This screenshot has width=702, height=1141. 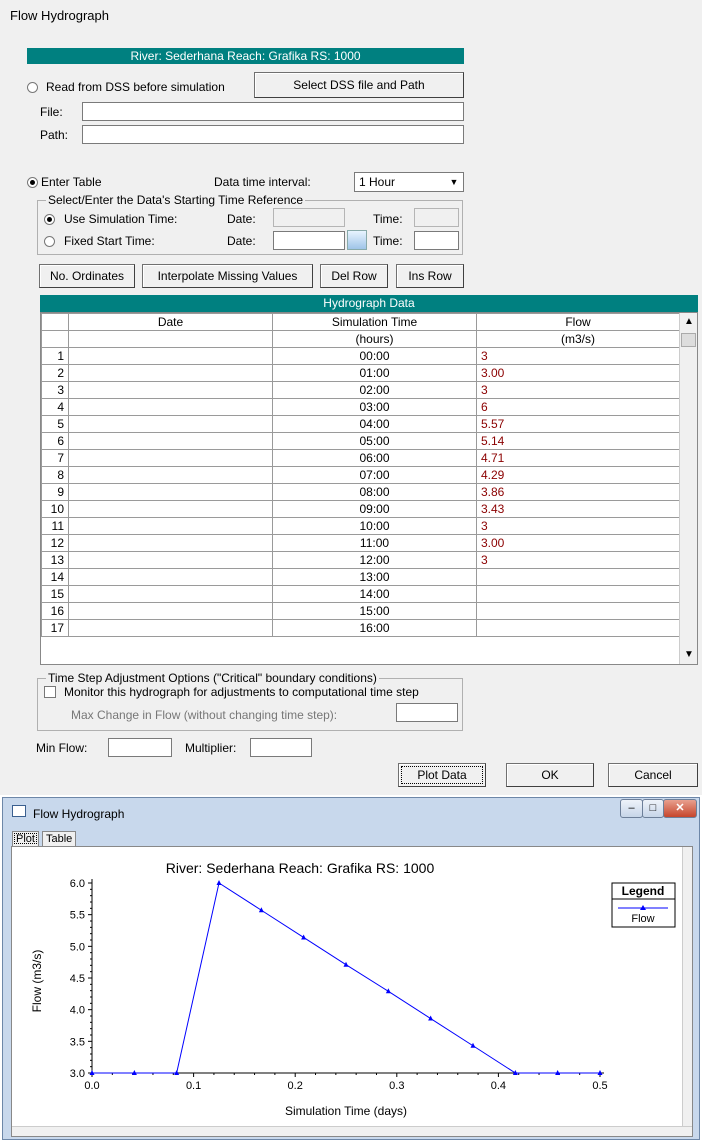 I want to click on table-row: 6 05:00 5.14, so click(x=360, y=441).